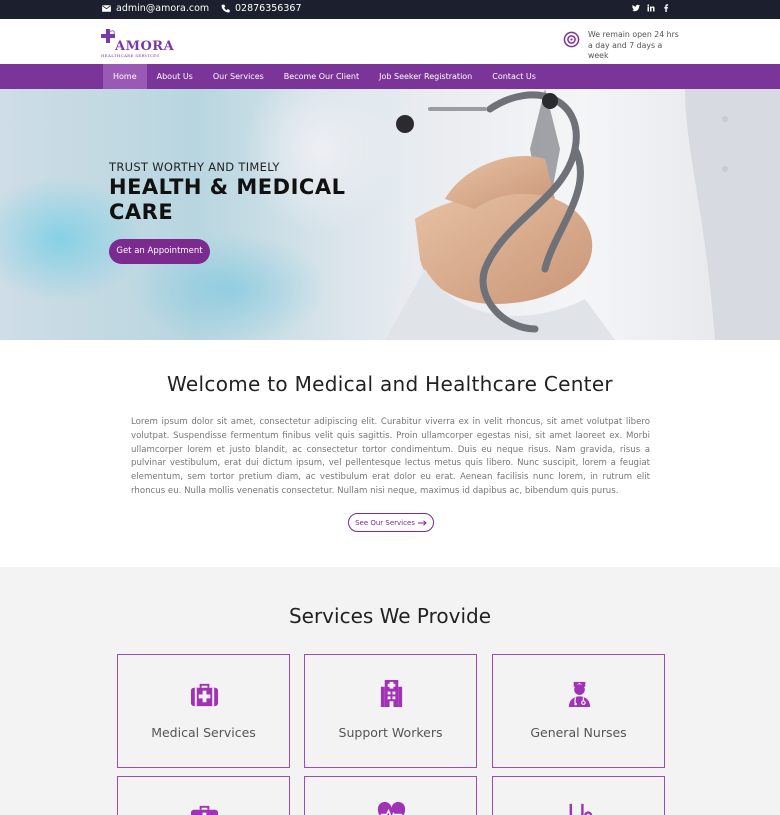  What do you see at coordinates (391, 693) in the screenshot?
I see `hospital-building-icon` at bounding box center [391, 693].